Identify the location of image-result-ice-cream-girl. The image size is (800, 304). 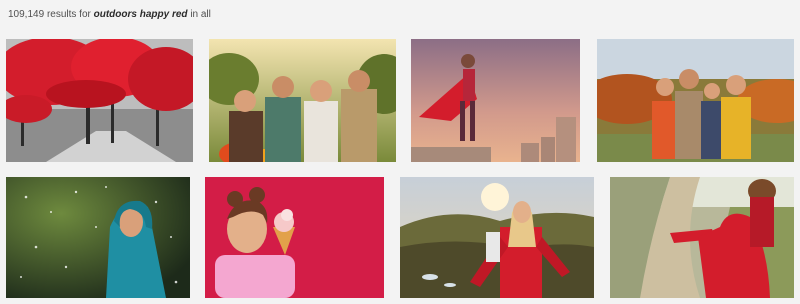
(294, 237).